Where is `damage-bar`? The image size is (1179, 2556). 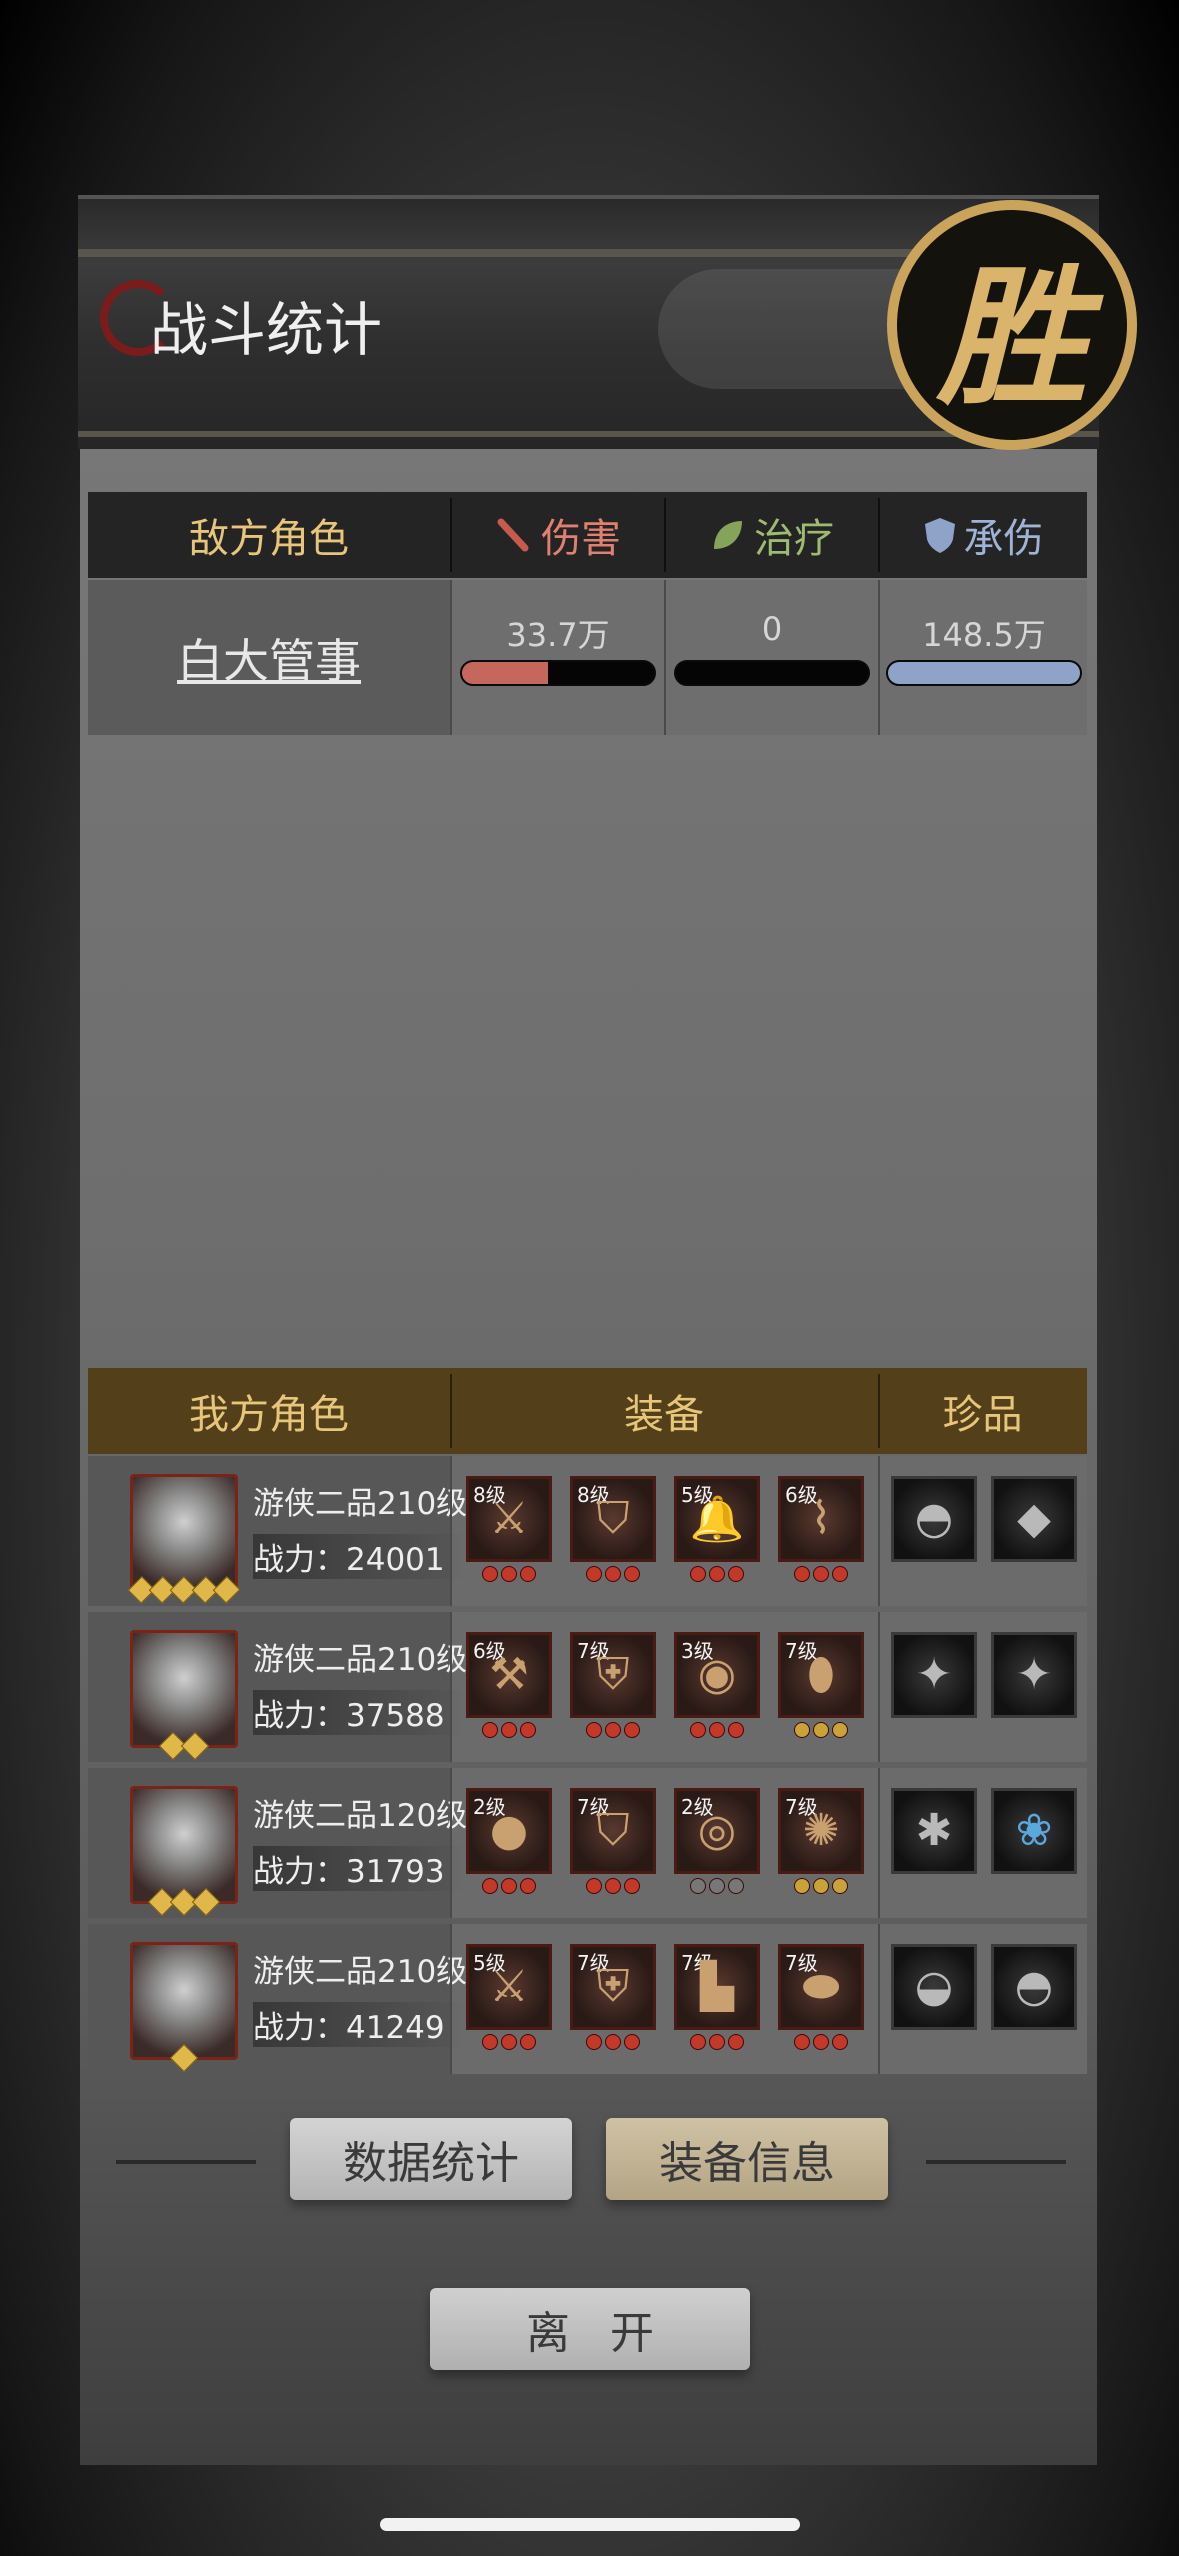
damage-bar is located at coordinates (558, 673).